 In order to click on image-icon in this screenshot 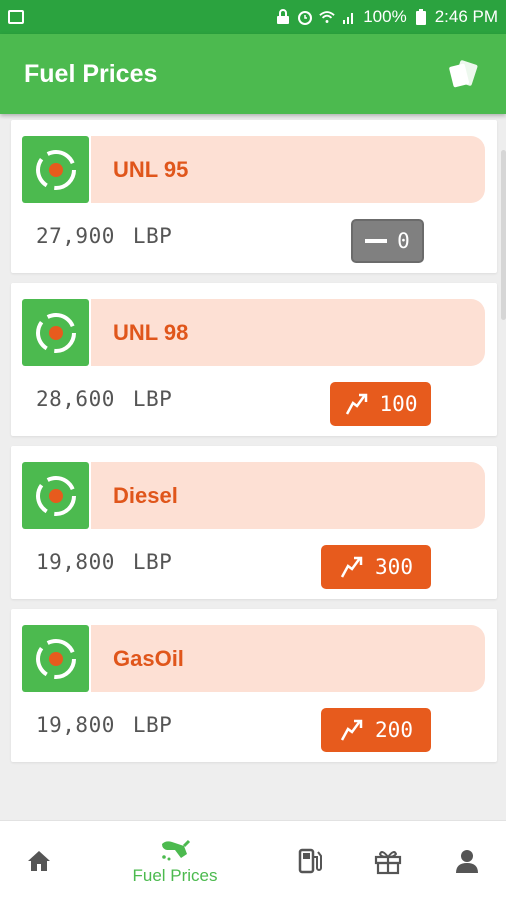, I will do `click(16, 17)`.